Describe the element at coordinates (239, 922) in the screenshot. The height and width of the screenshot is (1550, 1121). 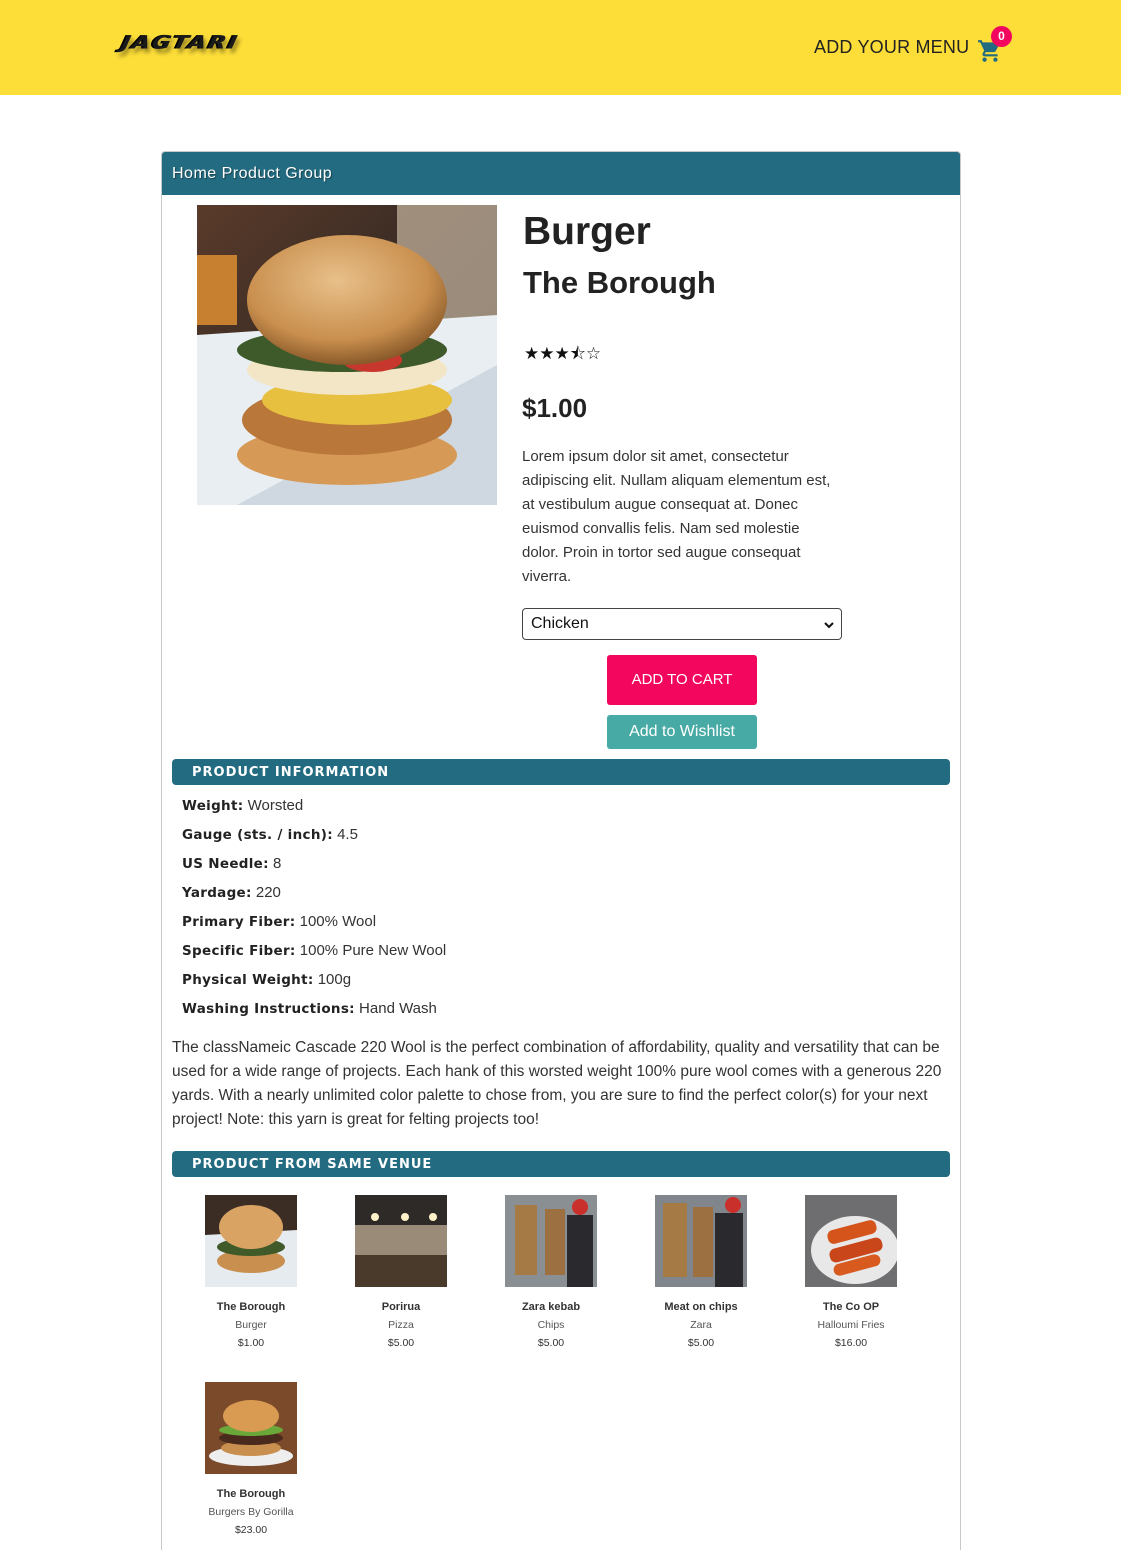
I see `spec-label: Primary Fiber:` at that location.